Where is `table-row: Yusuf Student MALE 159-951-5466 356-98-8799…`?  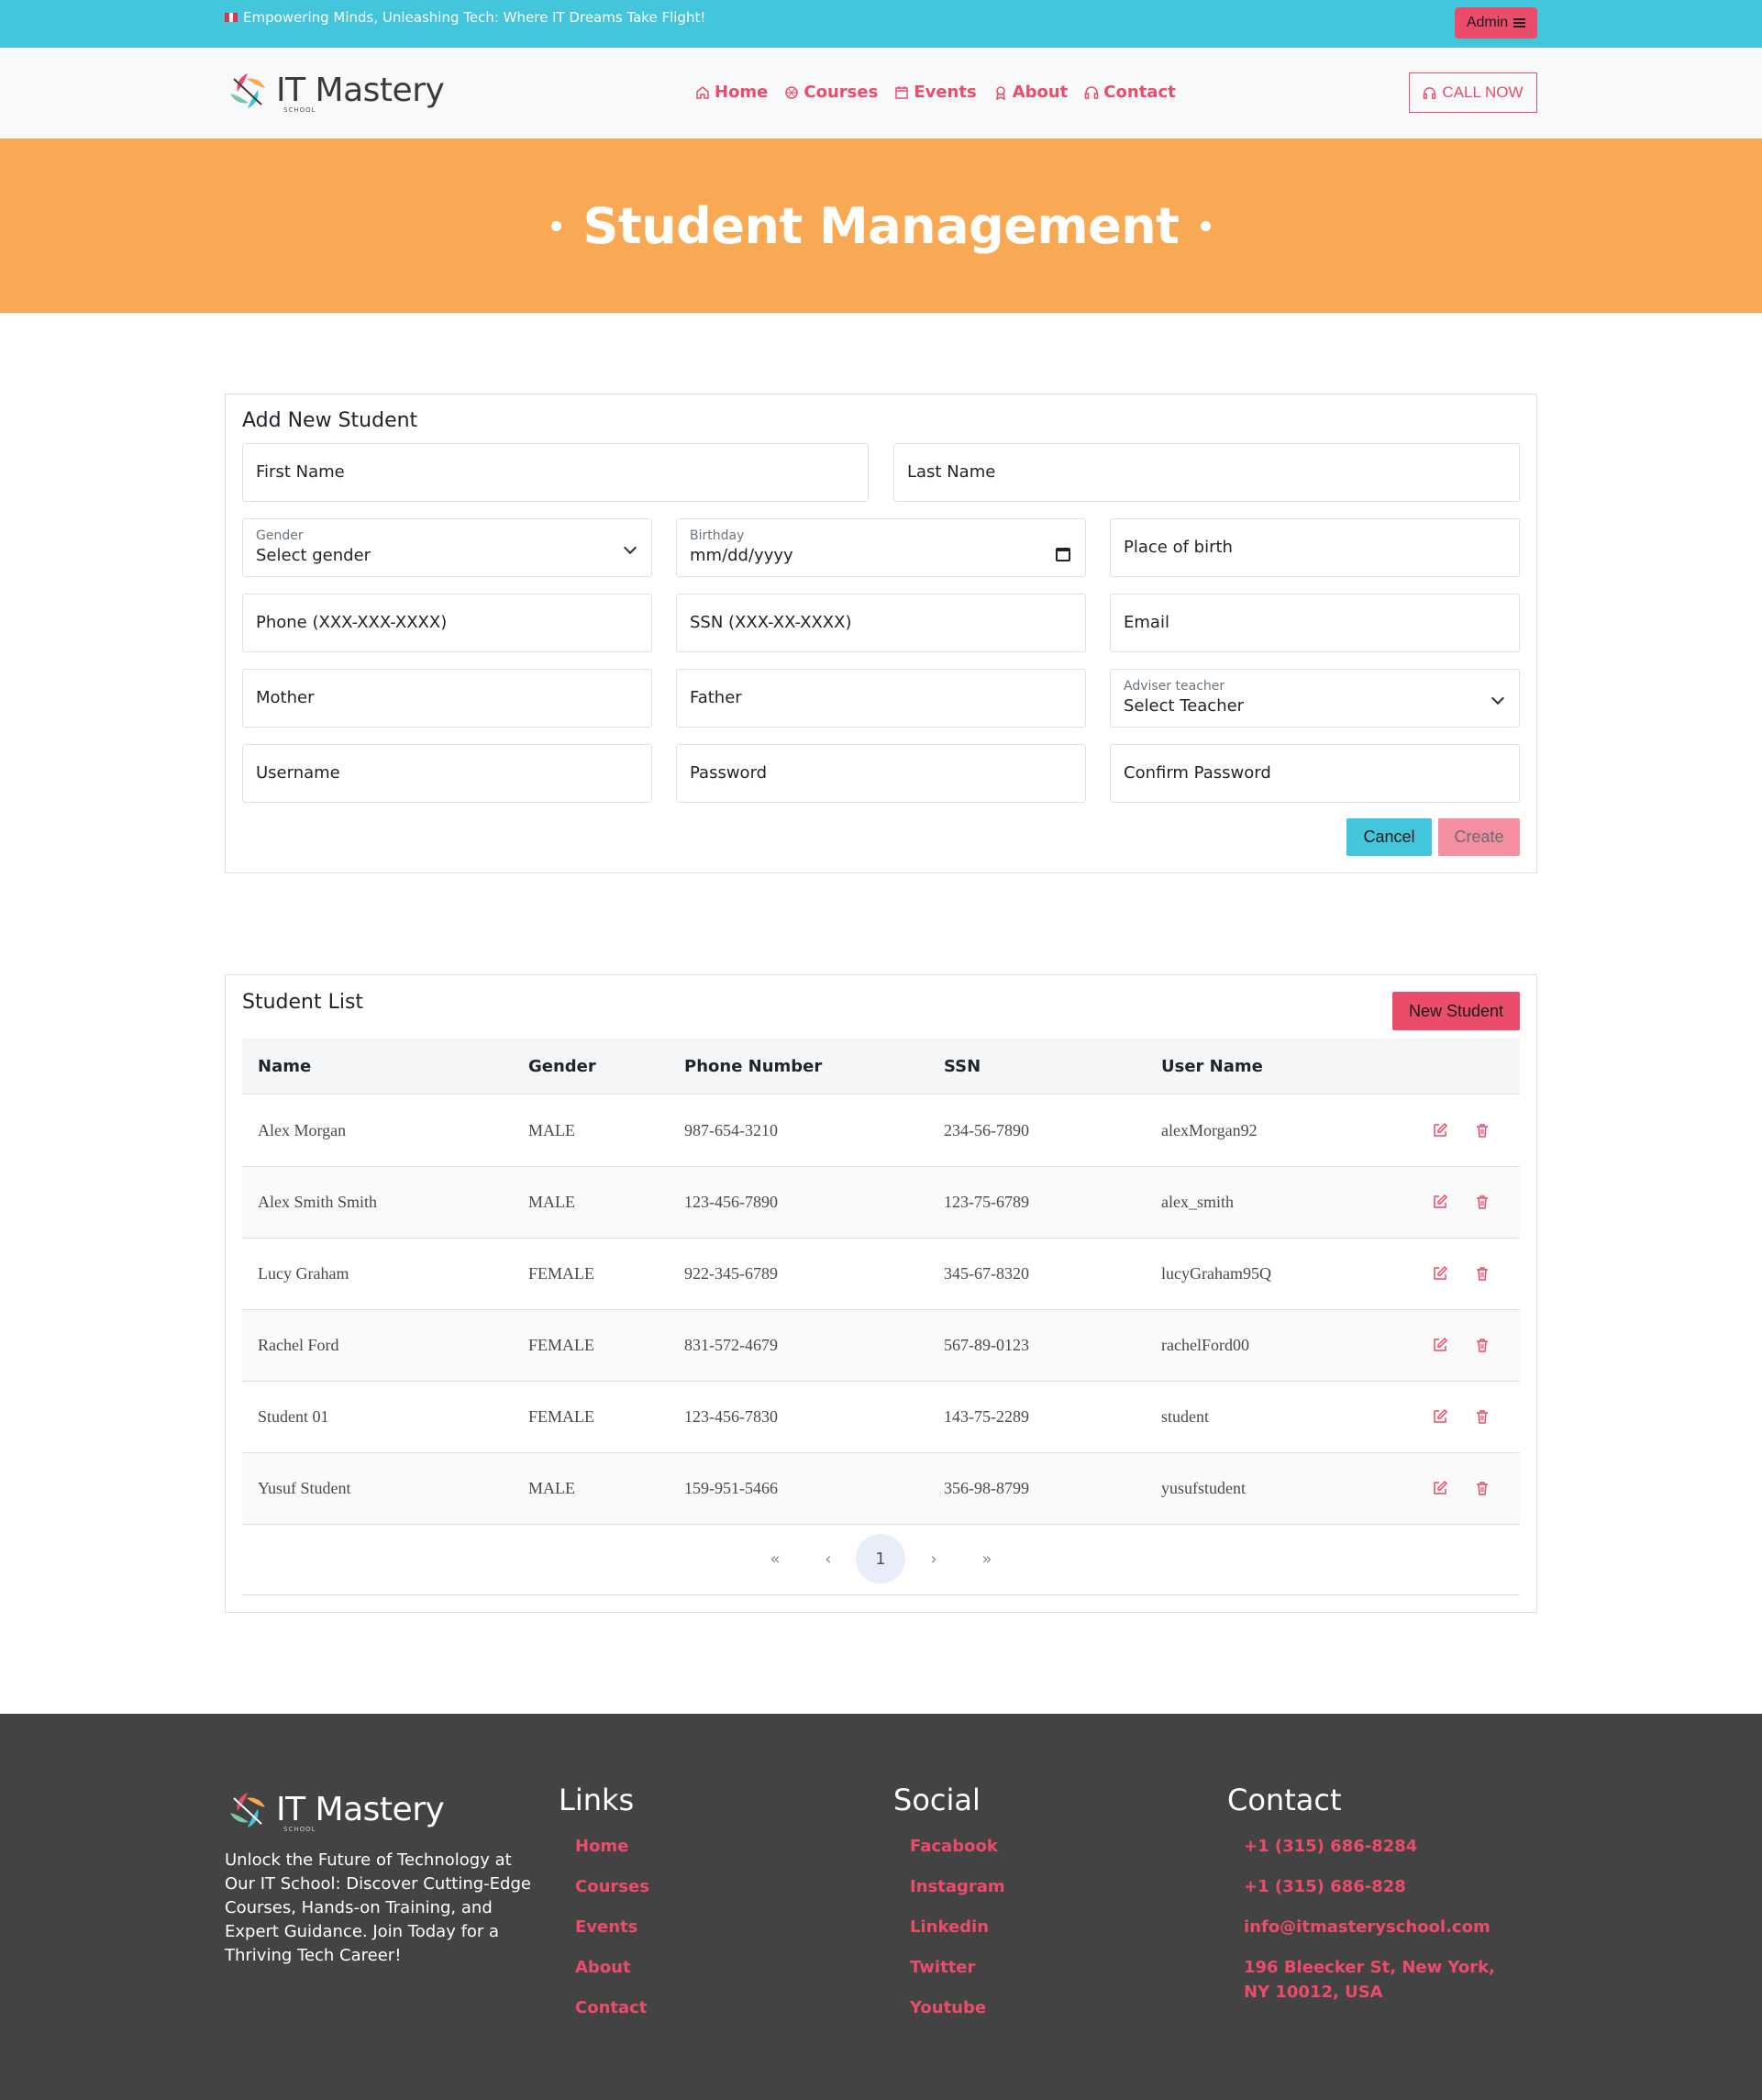
table-row: Yusuf Student MALE 159-951-5466 356-98-8799… is located at coordinates (881, 1489).